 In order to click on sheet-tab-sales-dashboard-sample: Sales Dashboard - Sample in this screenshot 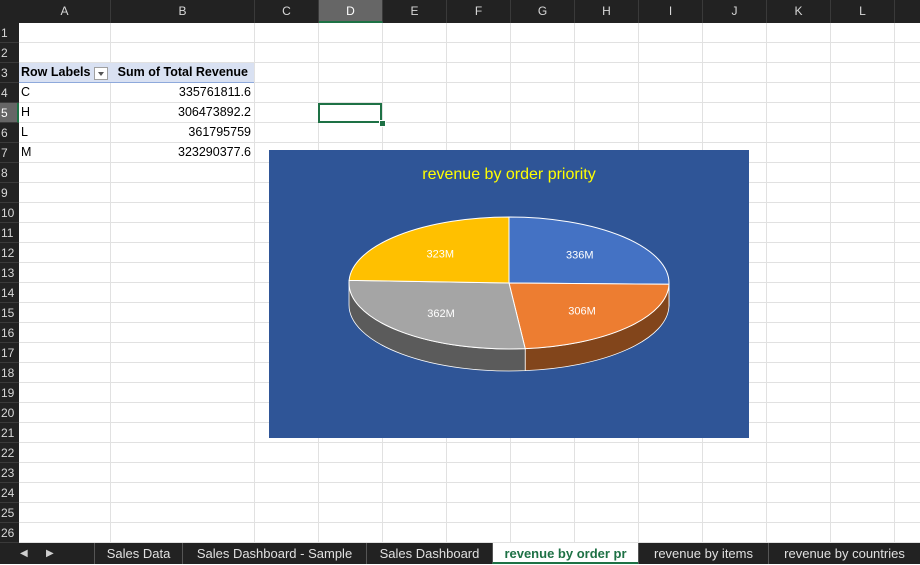, I will do `click(274, 553)`.